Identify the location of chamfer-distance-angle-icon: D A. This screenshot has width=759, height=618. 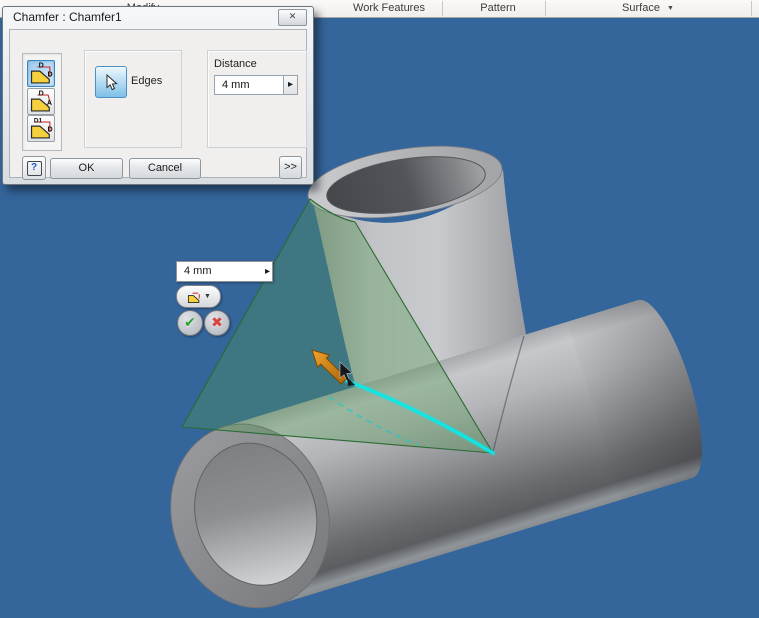
(41, 101).